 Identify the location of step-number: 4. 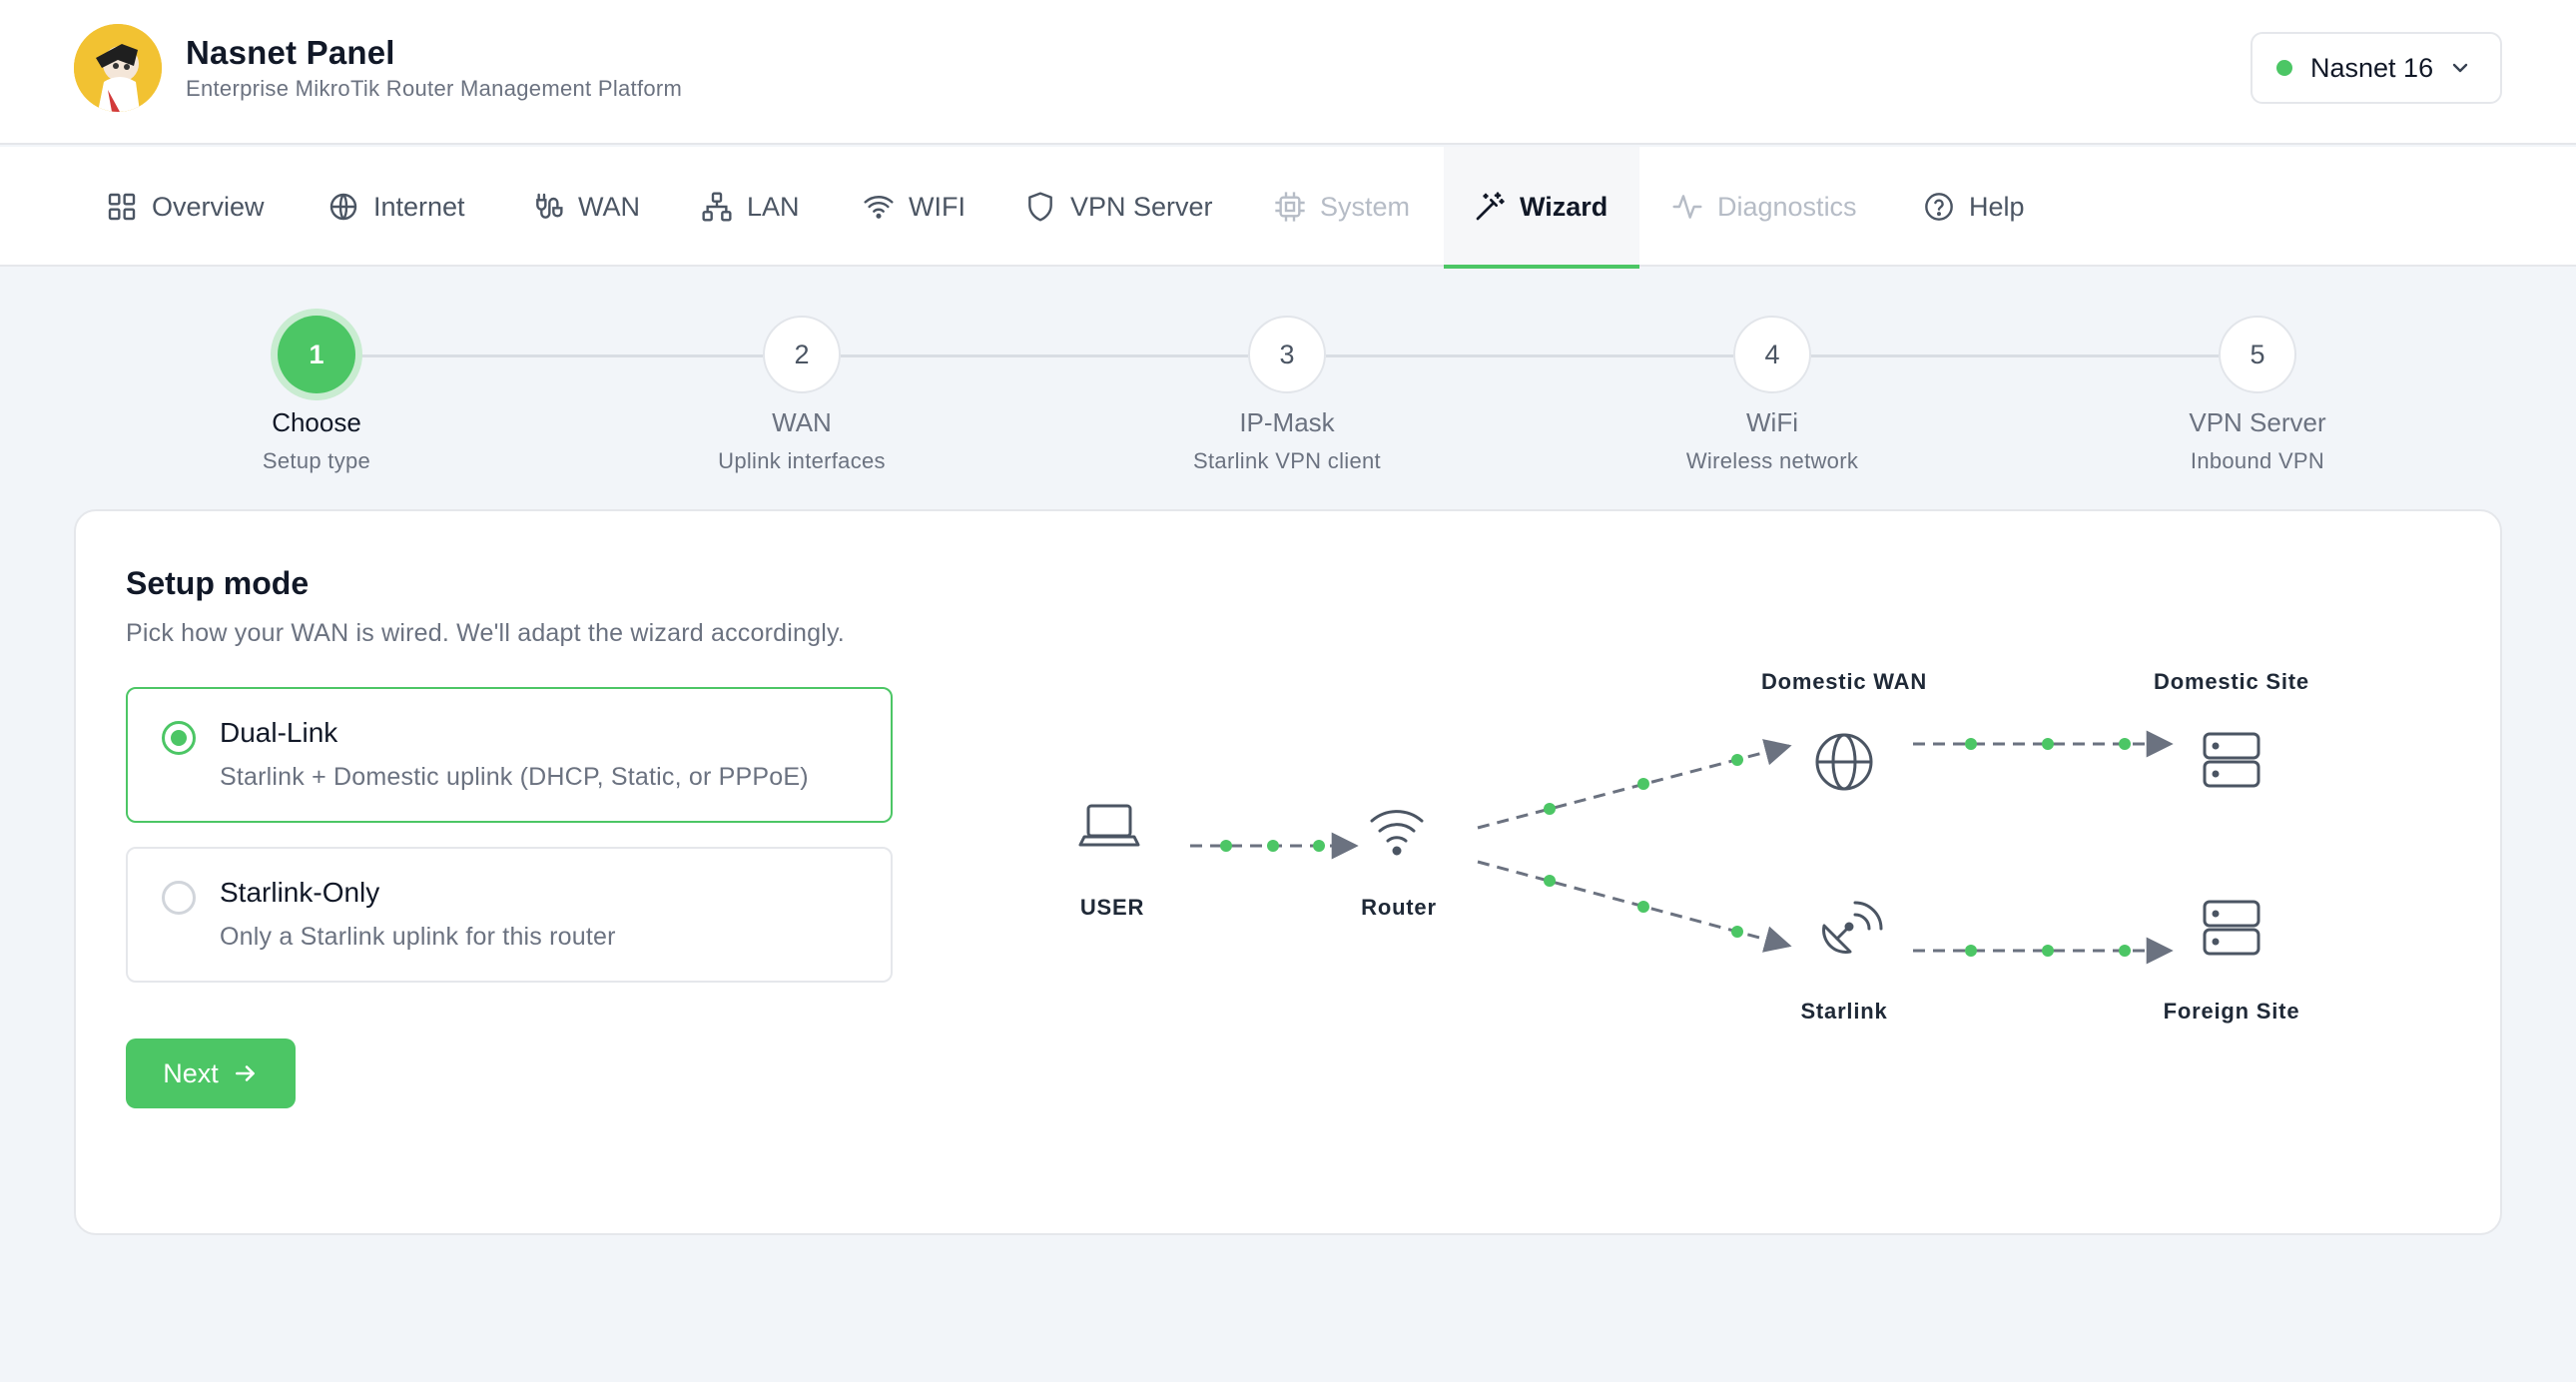
(1772, 355).